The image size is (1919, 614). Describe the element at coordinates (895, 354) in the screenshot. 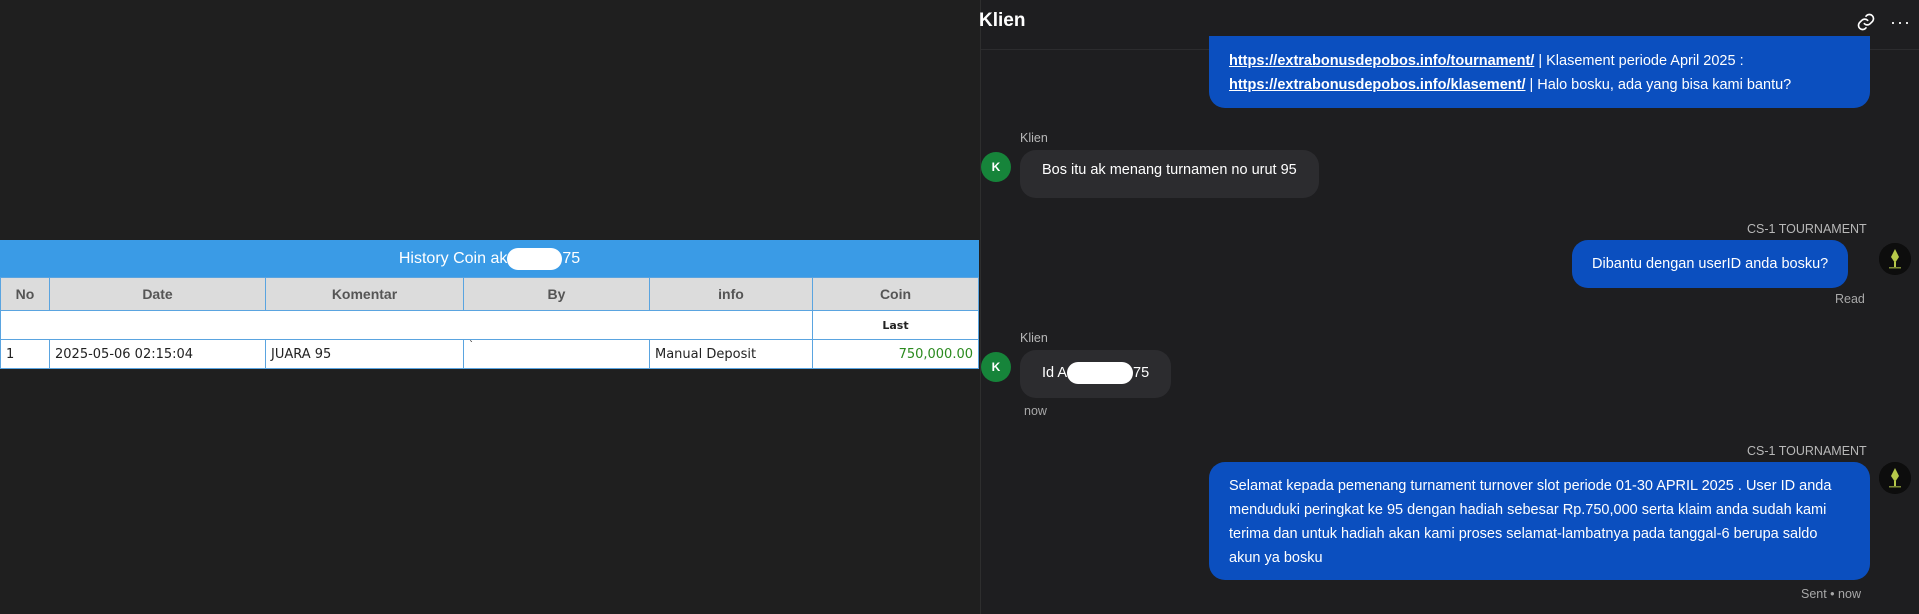

I see `cell-coin: 750,000.00` at that location.